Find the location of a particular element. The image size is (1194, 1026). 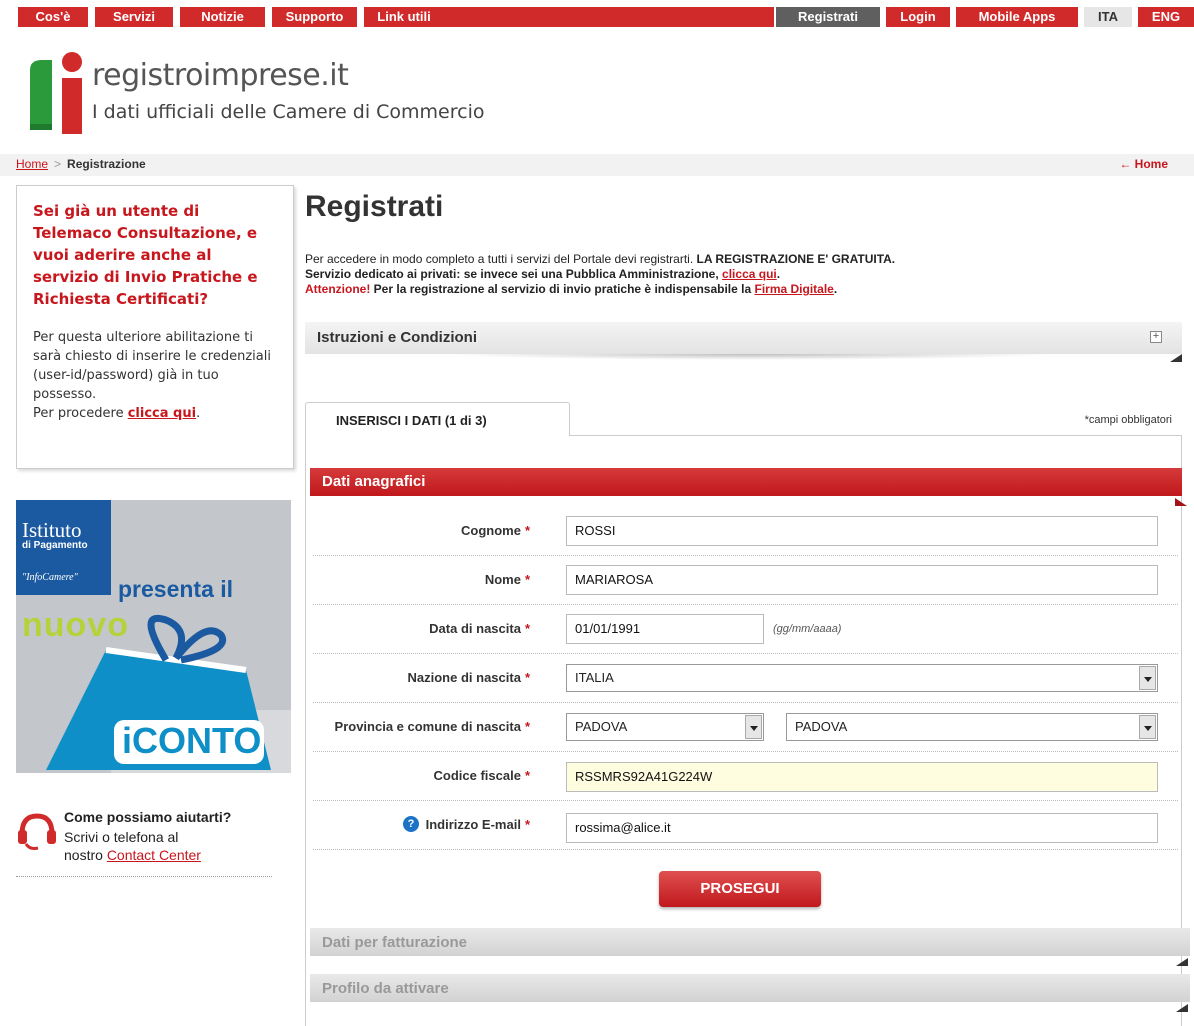

section-shadow is located at coordinates (750, 357).